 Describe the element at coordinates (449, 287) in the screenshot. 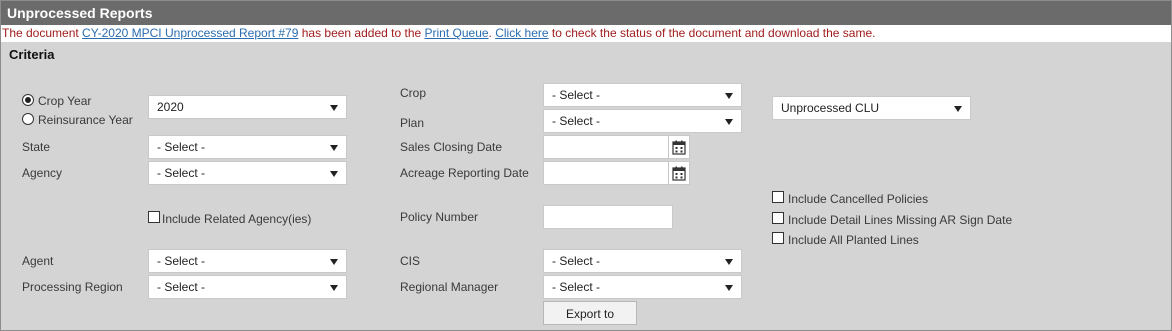

I see `regional-manager-label: Regional Manager` at that location.